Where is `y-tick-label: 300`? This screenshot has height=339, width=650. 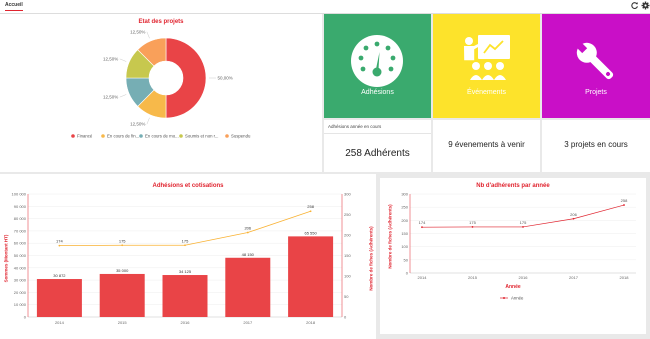 y-tick-label: 300 is located at coordinates (404, 194).